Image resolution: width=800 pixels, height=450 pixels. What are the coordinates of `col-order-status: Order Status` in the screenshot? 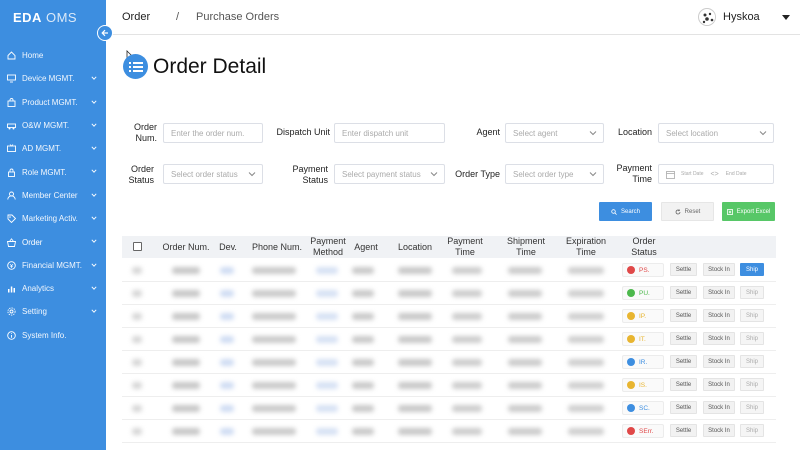 It's located at (644, 247).